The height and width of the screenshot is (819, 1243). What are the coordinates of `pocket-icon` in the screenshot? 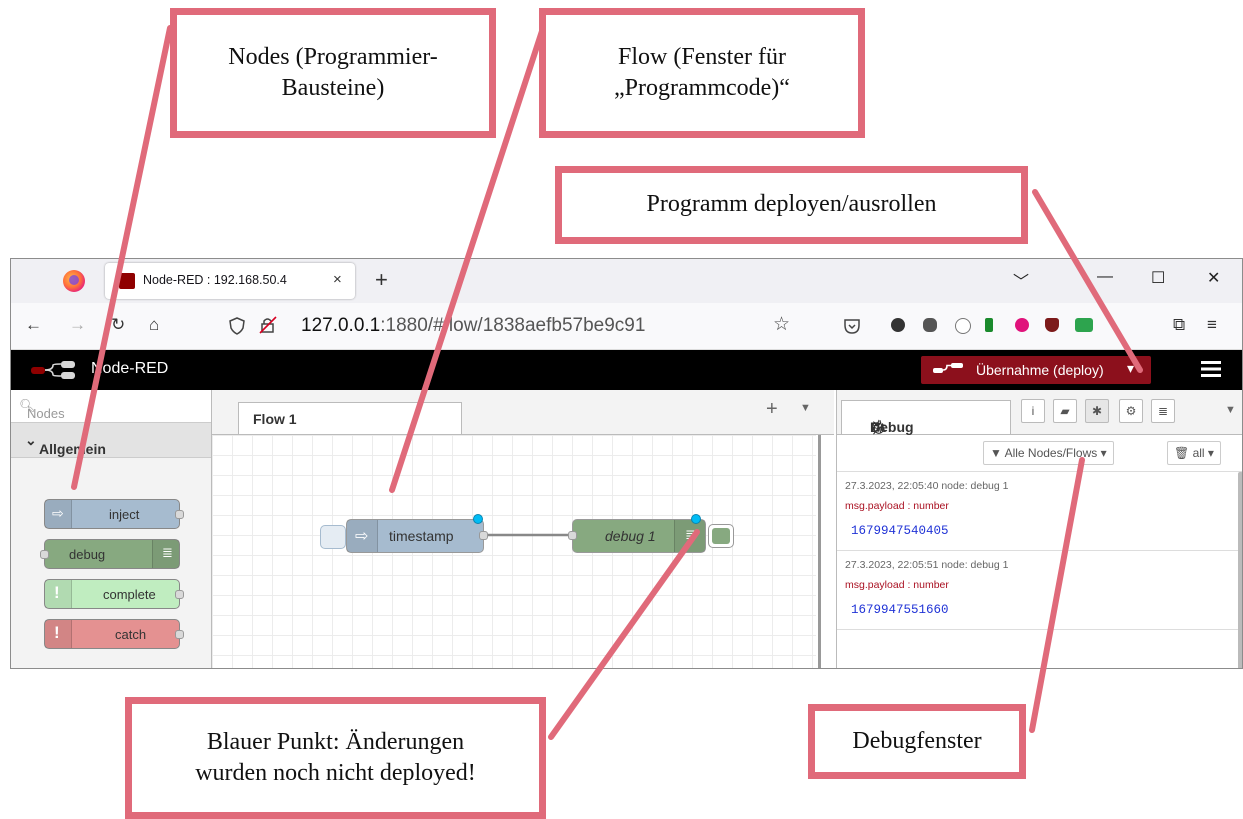 It's located at (852, 326).